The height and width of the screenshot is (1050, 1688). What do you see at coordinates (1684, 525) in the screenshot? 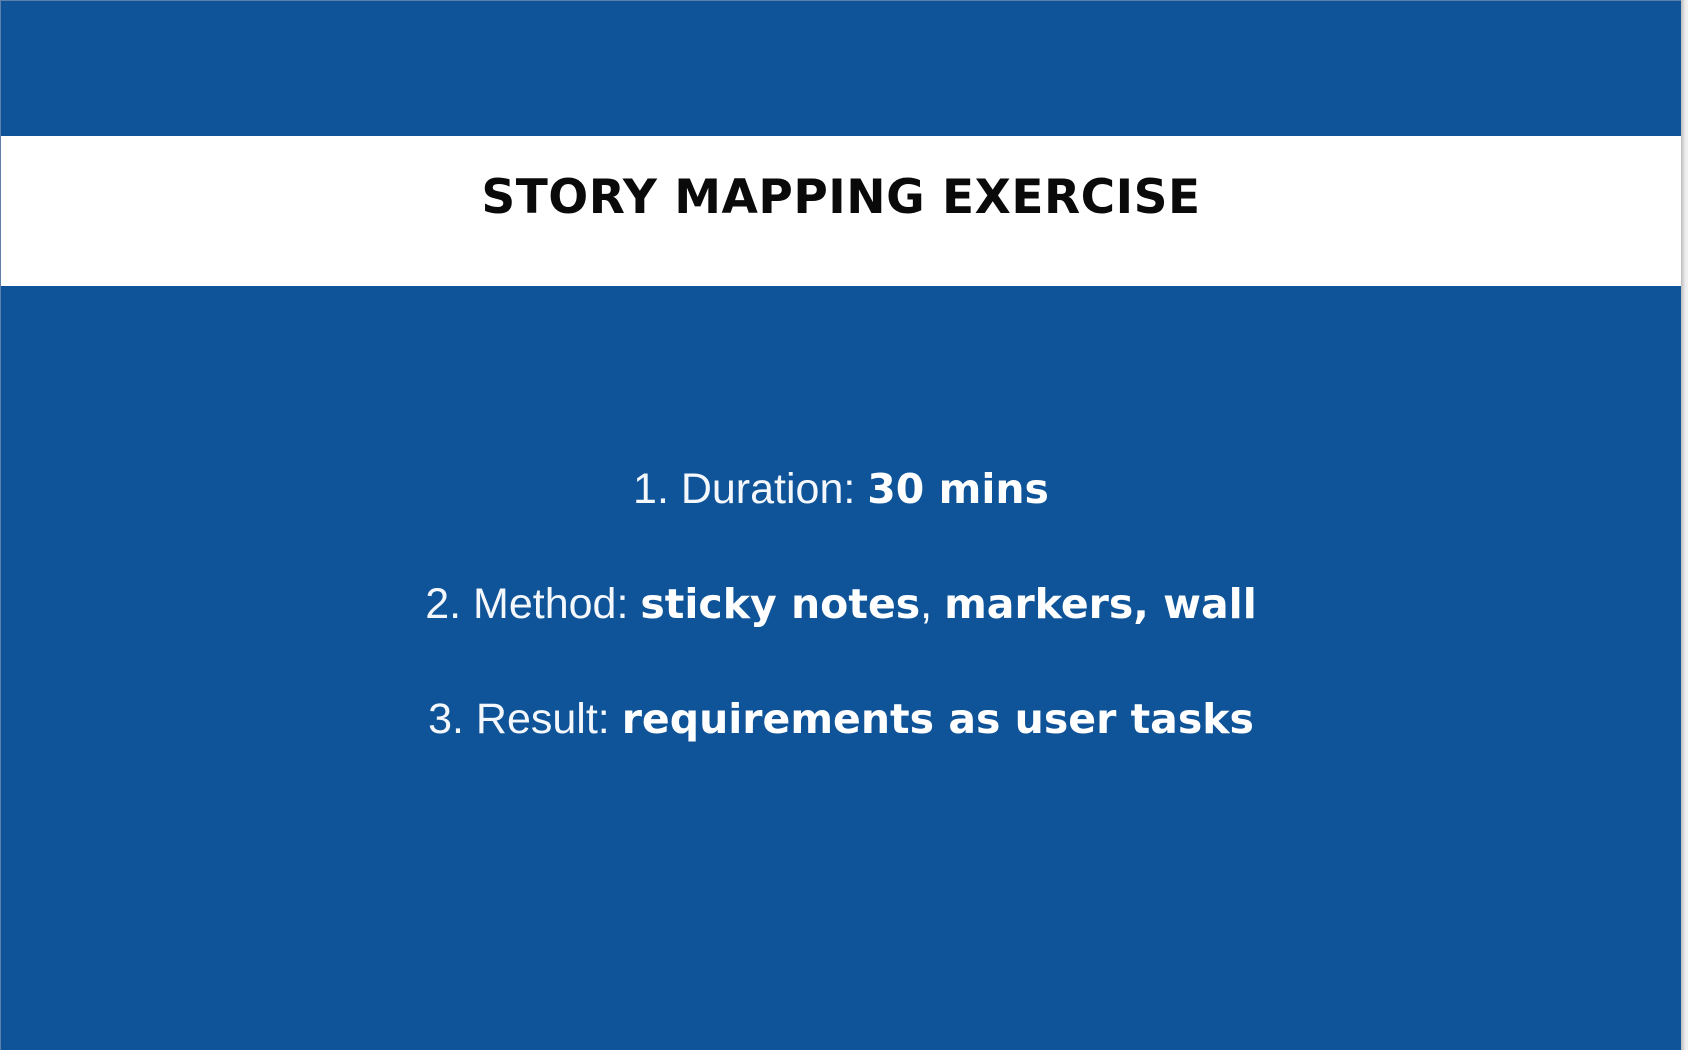
I see `viewer-edge` at bounding box center [1684, 525].